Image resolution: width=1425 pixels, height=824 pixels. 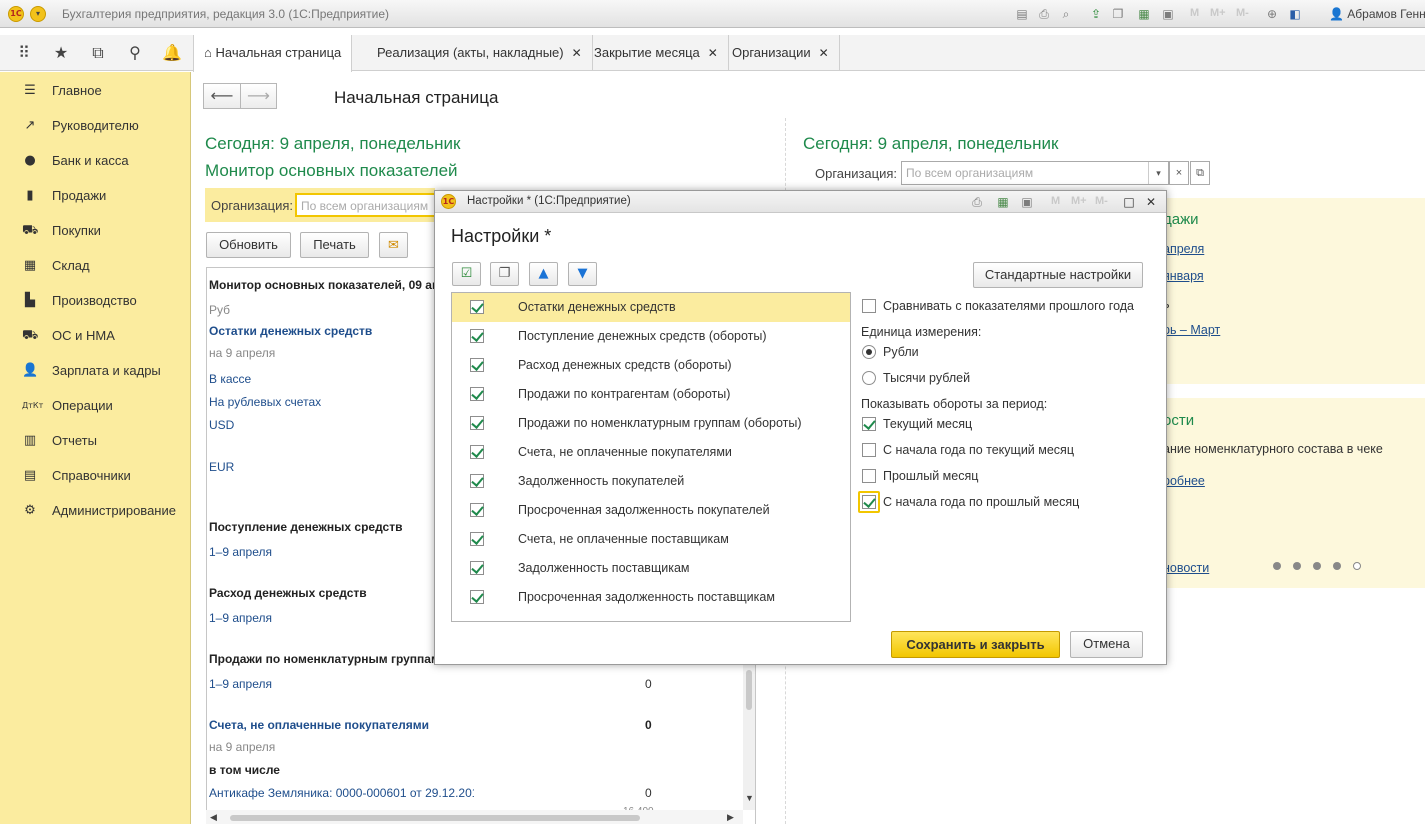 I want to click on sidebar-item-bank: ● Банк и касса, so click(x=95, y=160).